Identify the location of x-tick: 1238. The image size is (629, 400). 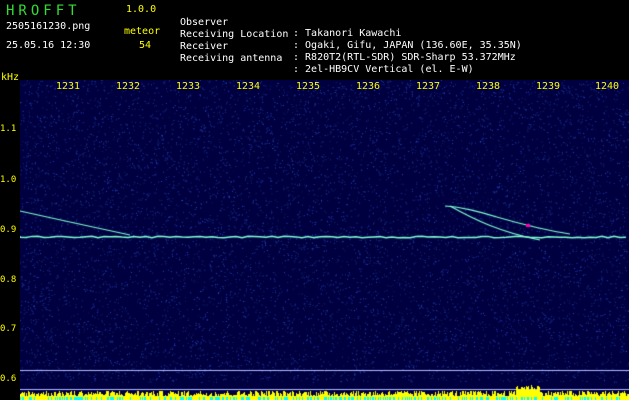
(488, 86).